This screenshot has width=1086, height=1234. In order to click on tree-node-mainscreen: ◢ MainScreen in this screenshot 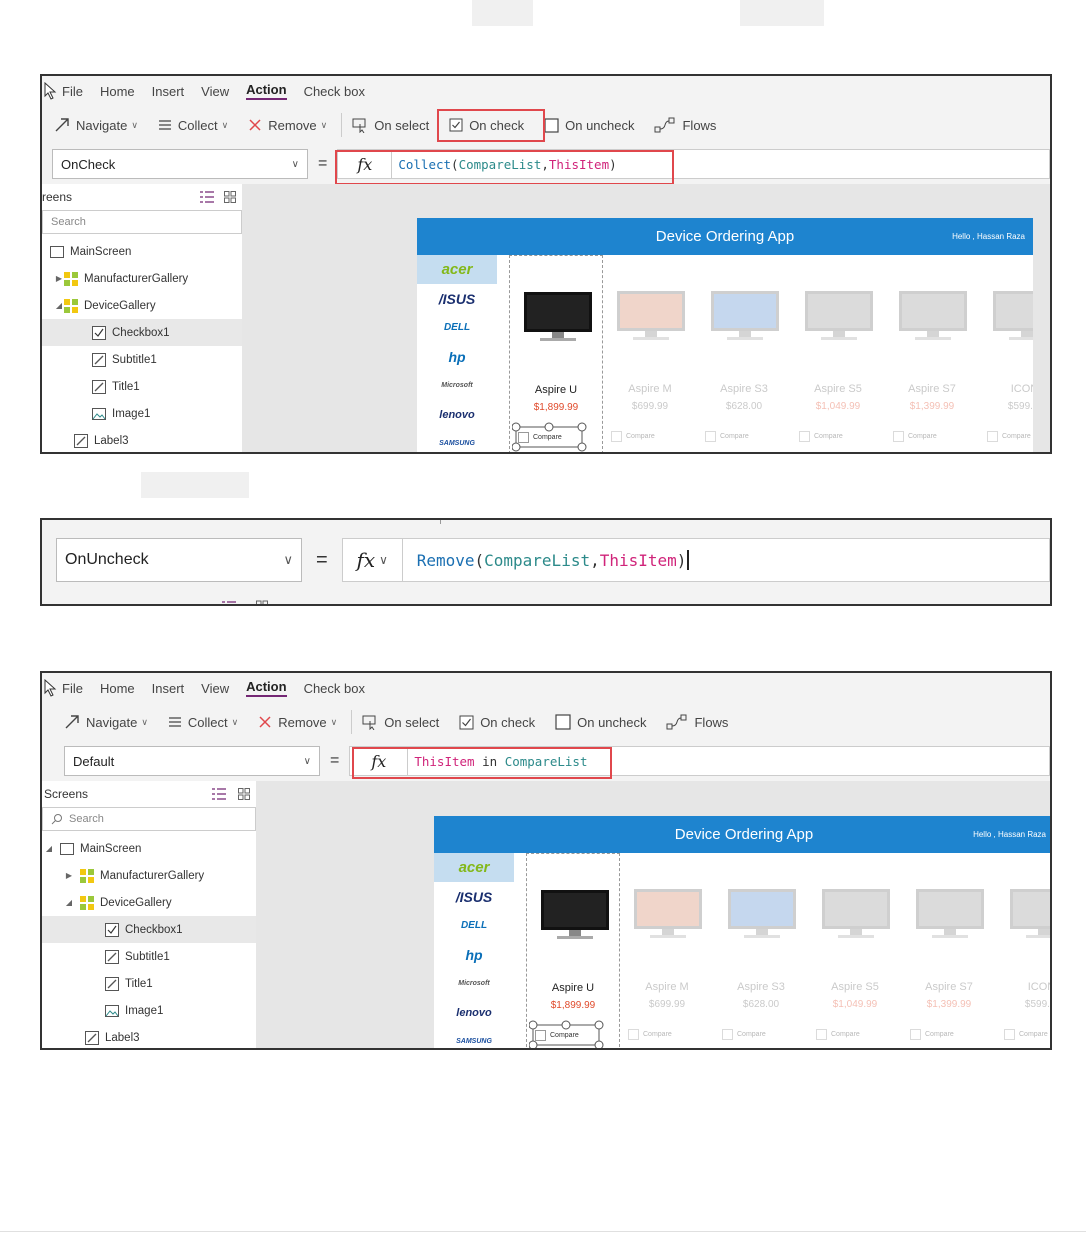, I will do `click(149, 848)`.